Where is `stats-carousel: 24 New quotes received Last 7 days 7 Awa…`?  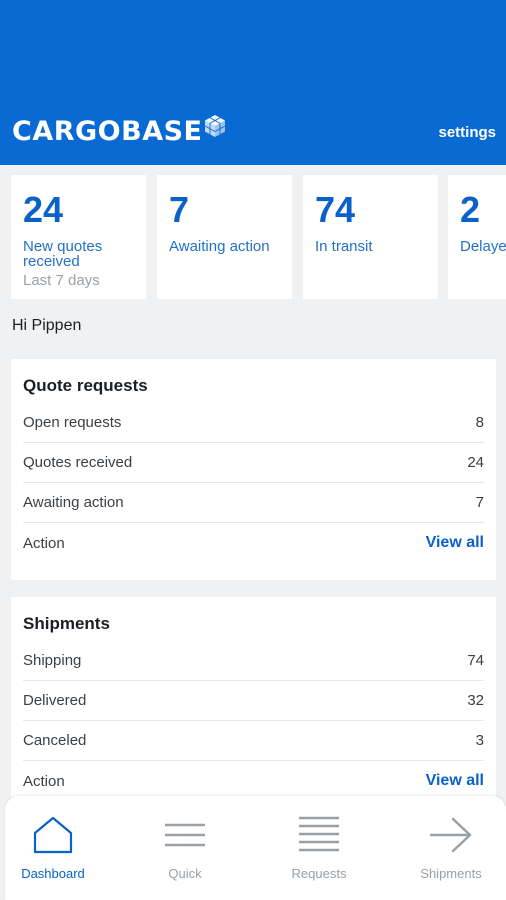 stats-carousel: 24 New quotes received Last 7 days 7 Awa… is located at coordinates (258, 237).